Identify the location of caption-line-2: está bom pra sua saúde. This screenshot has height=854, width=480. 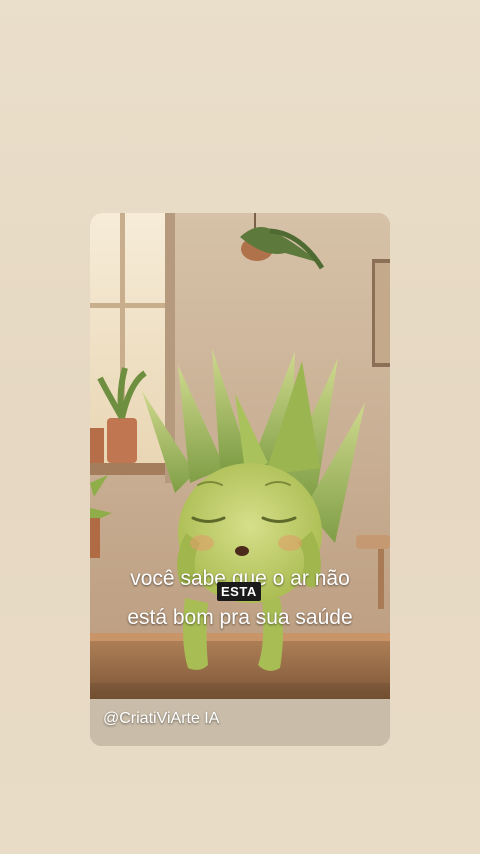
(240, 617).